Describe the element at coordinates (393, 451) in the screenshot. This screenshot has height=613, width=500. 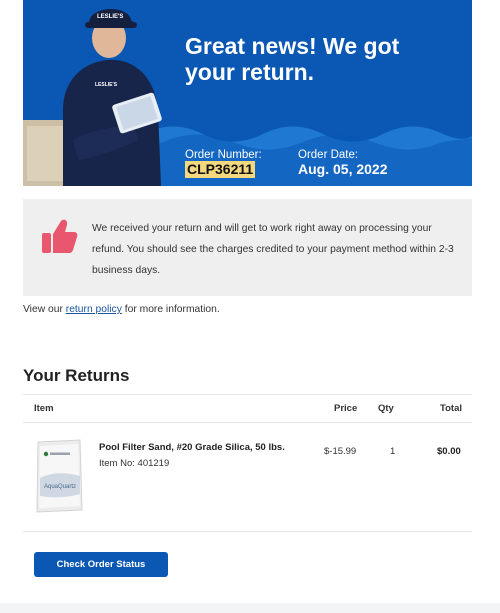
I see `product-qty: 1` at that location.